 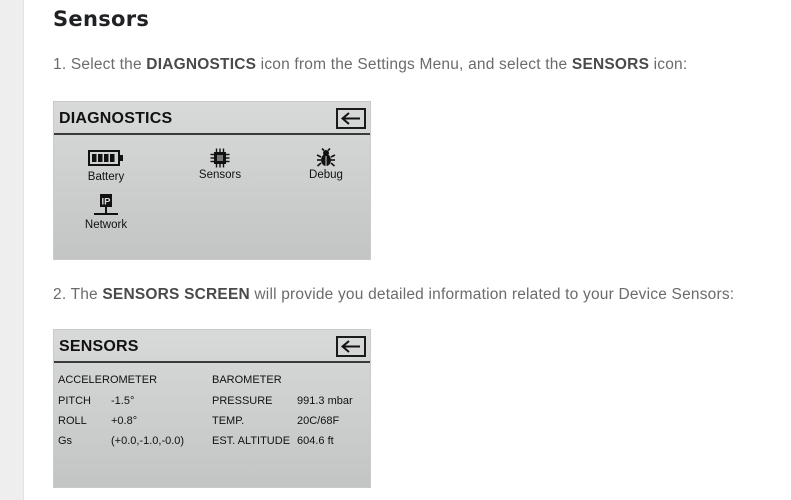 What do you see at coordinates (106, 177) in the screenshot?
I see `battery-label: Battery` at bounding box center [106, 177].